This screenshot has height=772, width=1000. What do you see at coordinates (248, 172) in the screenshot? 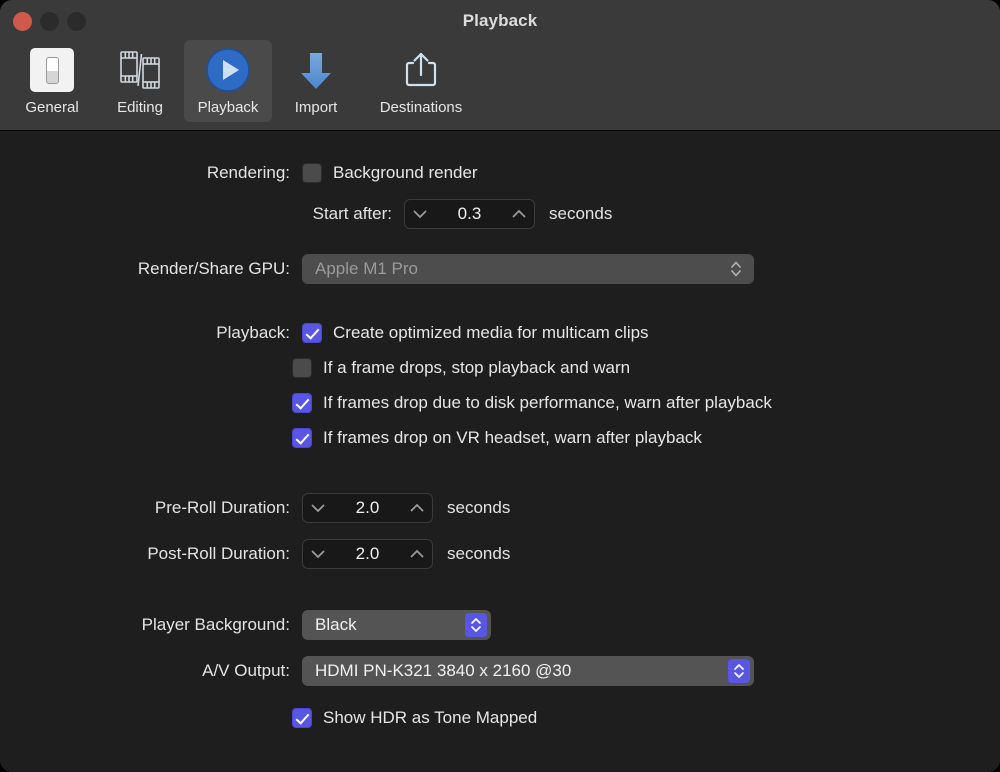
I see `rendering-label: Rendering:` at bounding box center [248, 172].